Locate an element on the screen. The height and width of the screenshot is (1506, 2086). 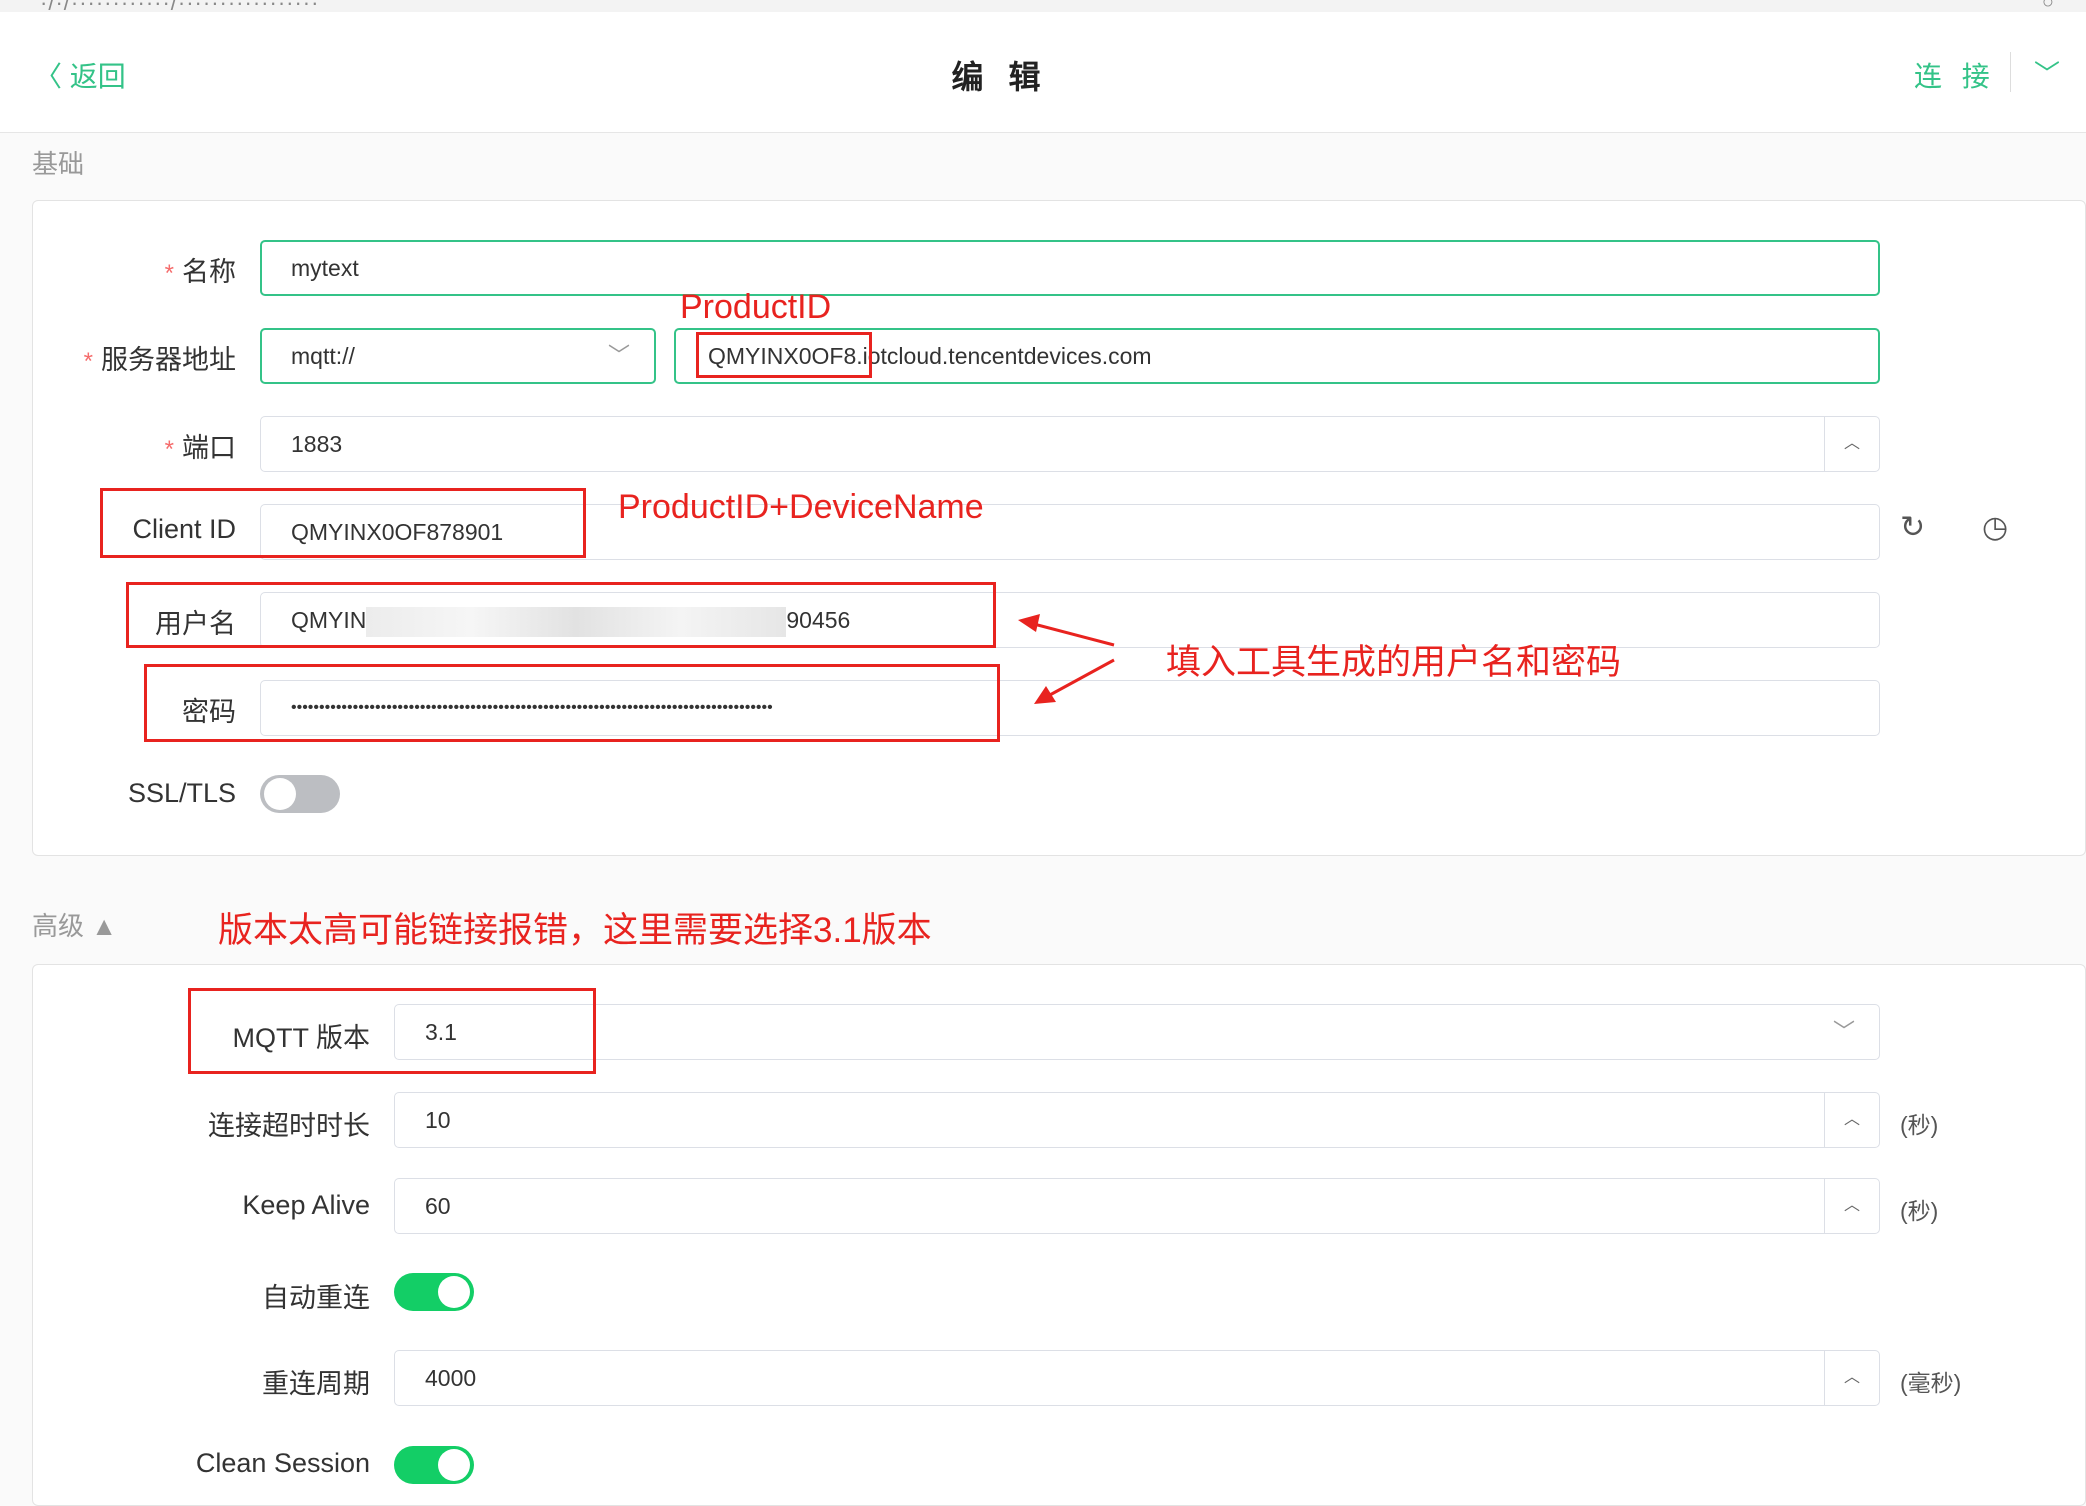
arrow-to-password is located at coordinates (1081, 678).